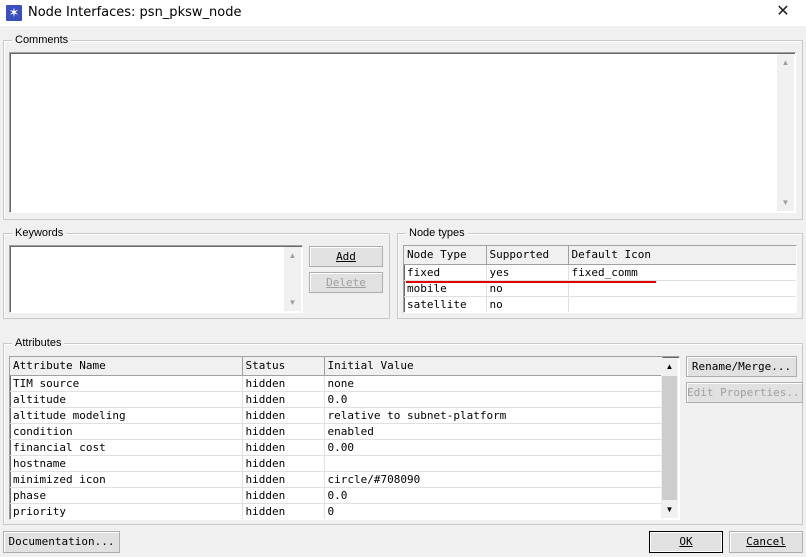 The height and width of the screenshot is (557, 806). What do you see at coordinates (445, 304) in the screenshot?
I see `node-type-cell: satellite` at bounding box center [445, 304].